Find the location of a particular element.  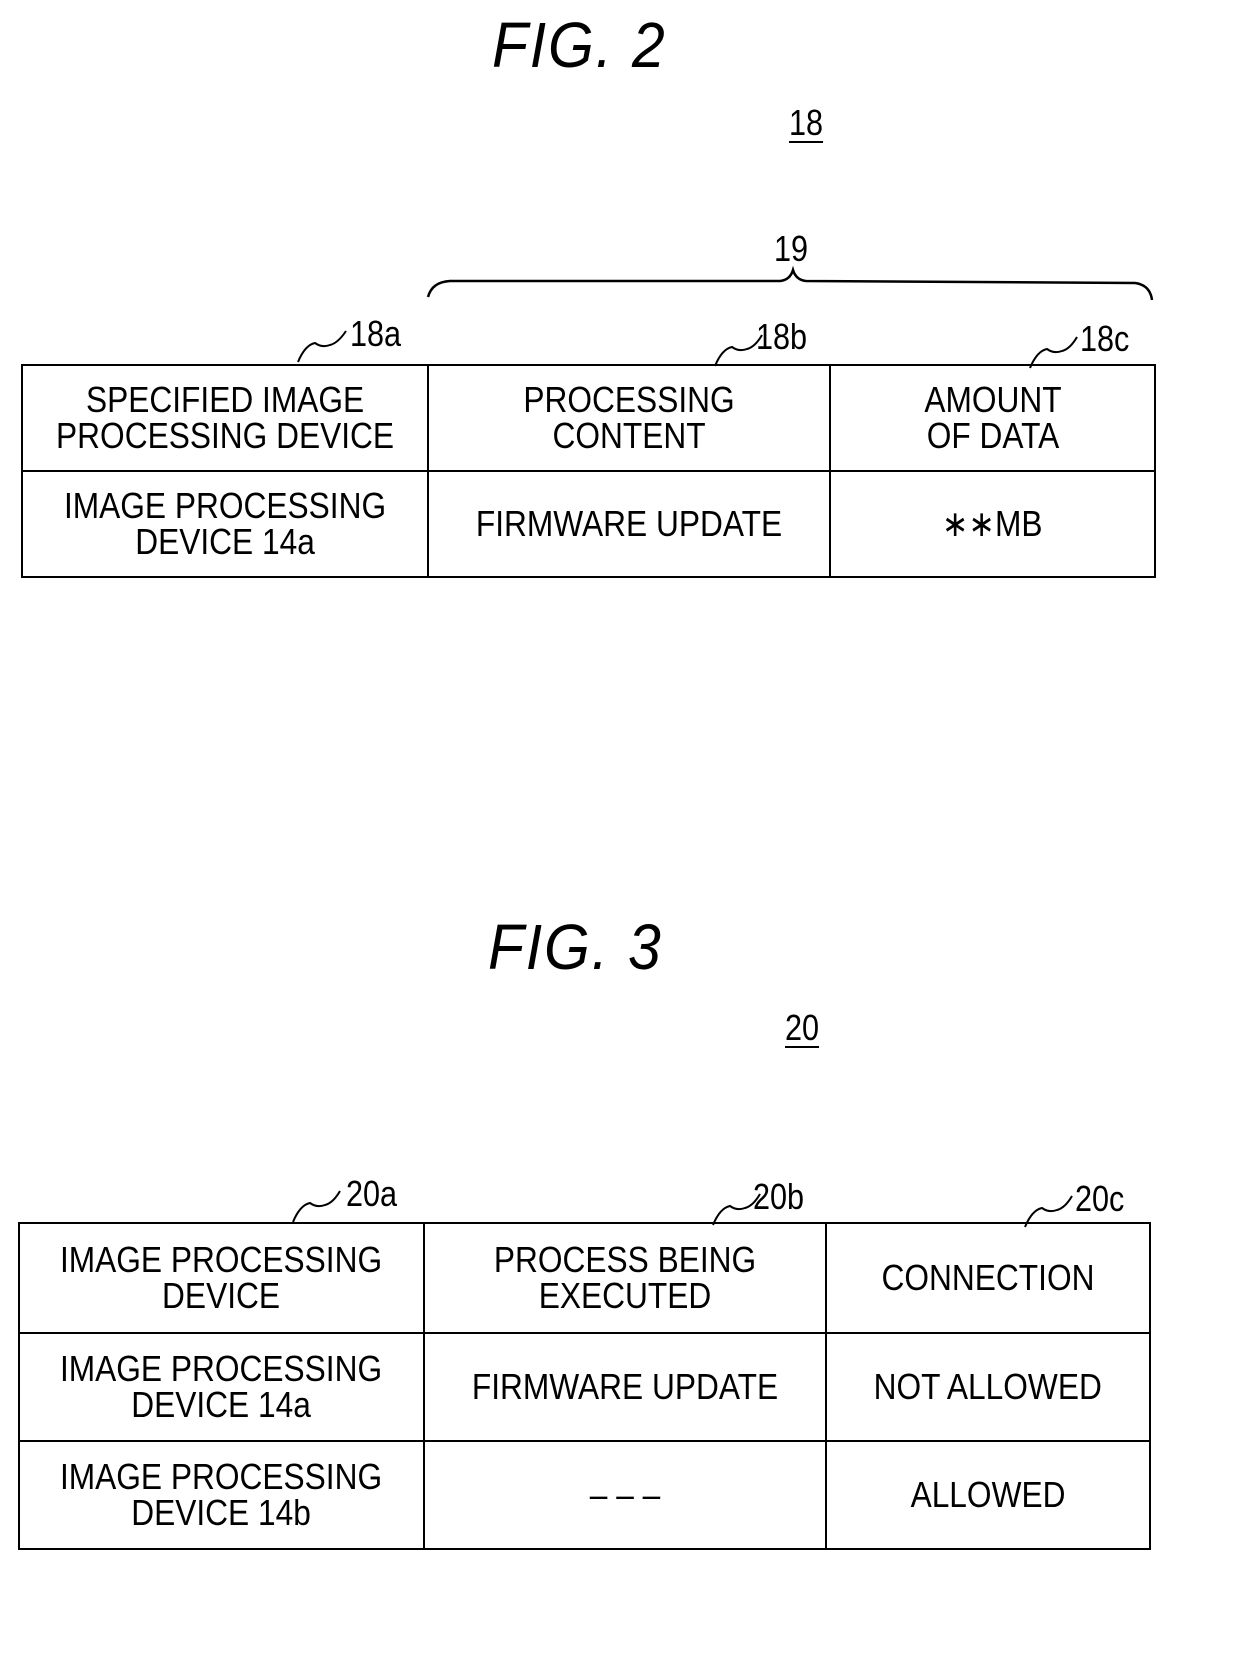

header-cell: PROCESS BEING EXECUTED is located at coordinates (625, 1278).